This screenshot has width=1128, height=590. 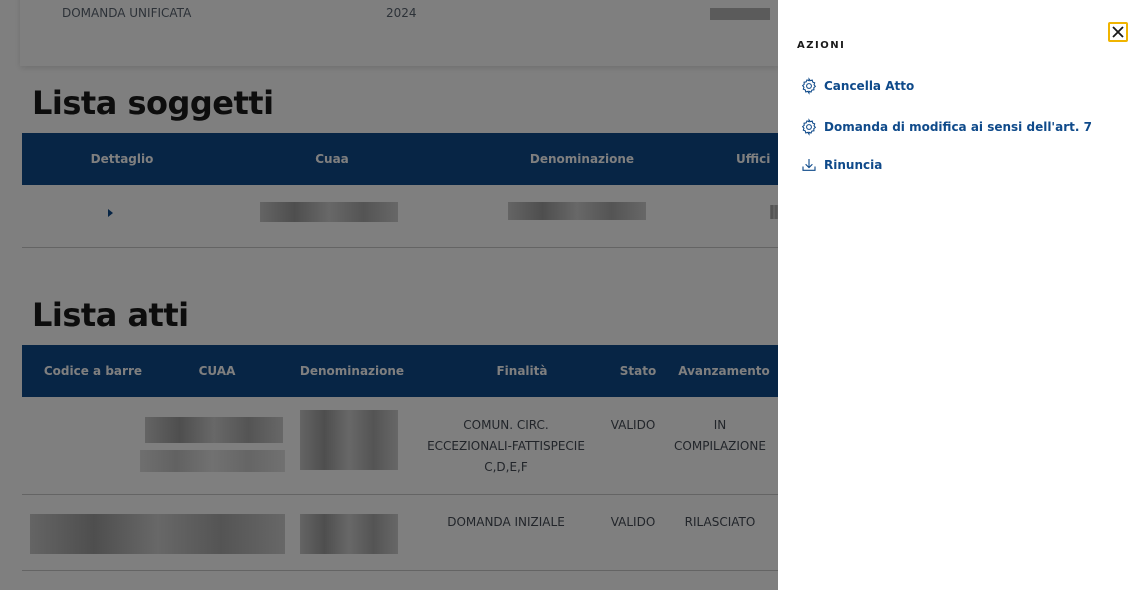 What do you see at coordinates (853, 165) in the screenshot?
I see `rinuncia-label: Rinuncia` at bounding box center [853, 165].